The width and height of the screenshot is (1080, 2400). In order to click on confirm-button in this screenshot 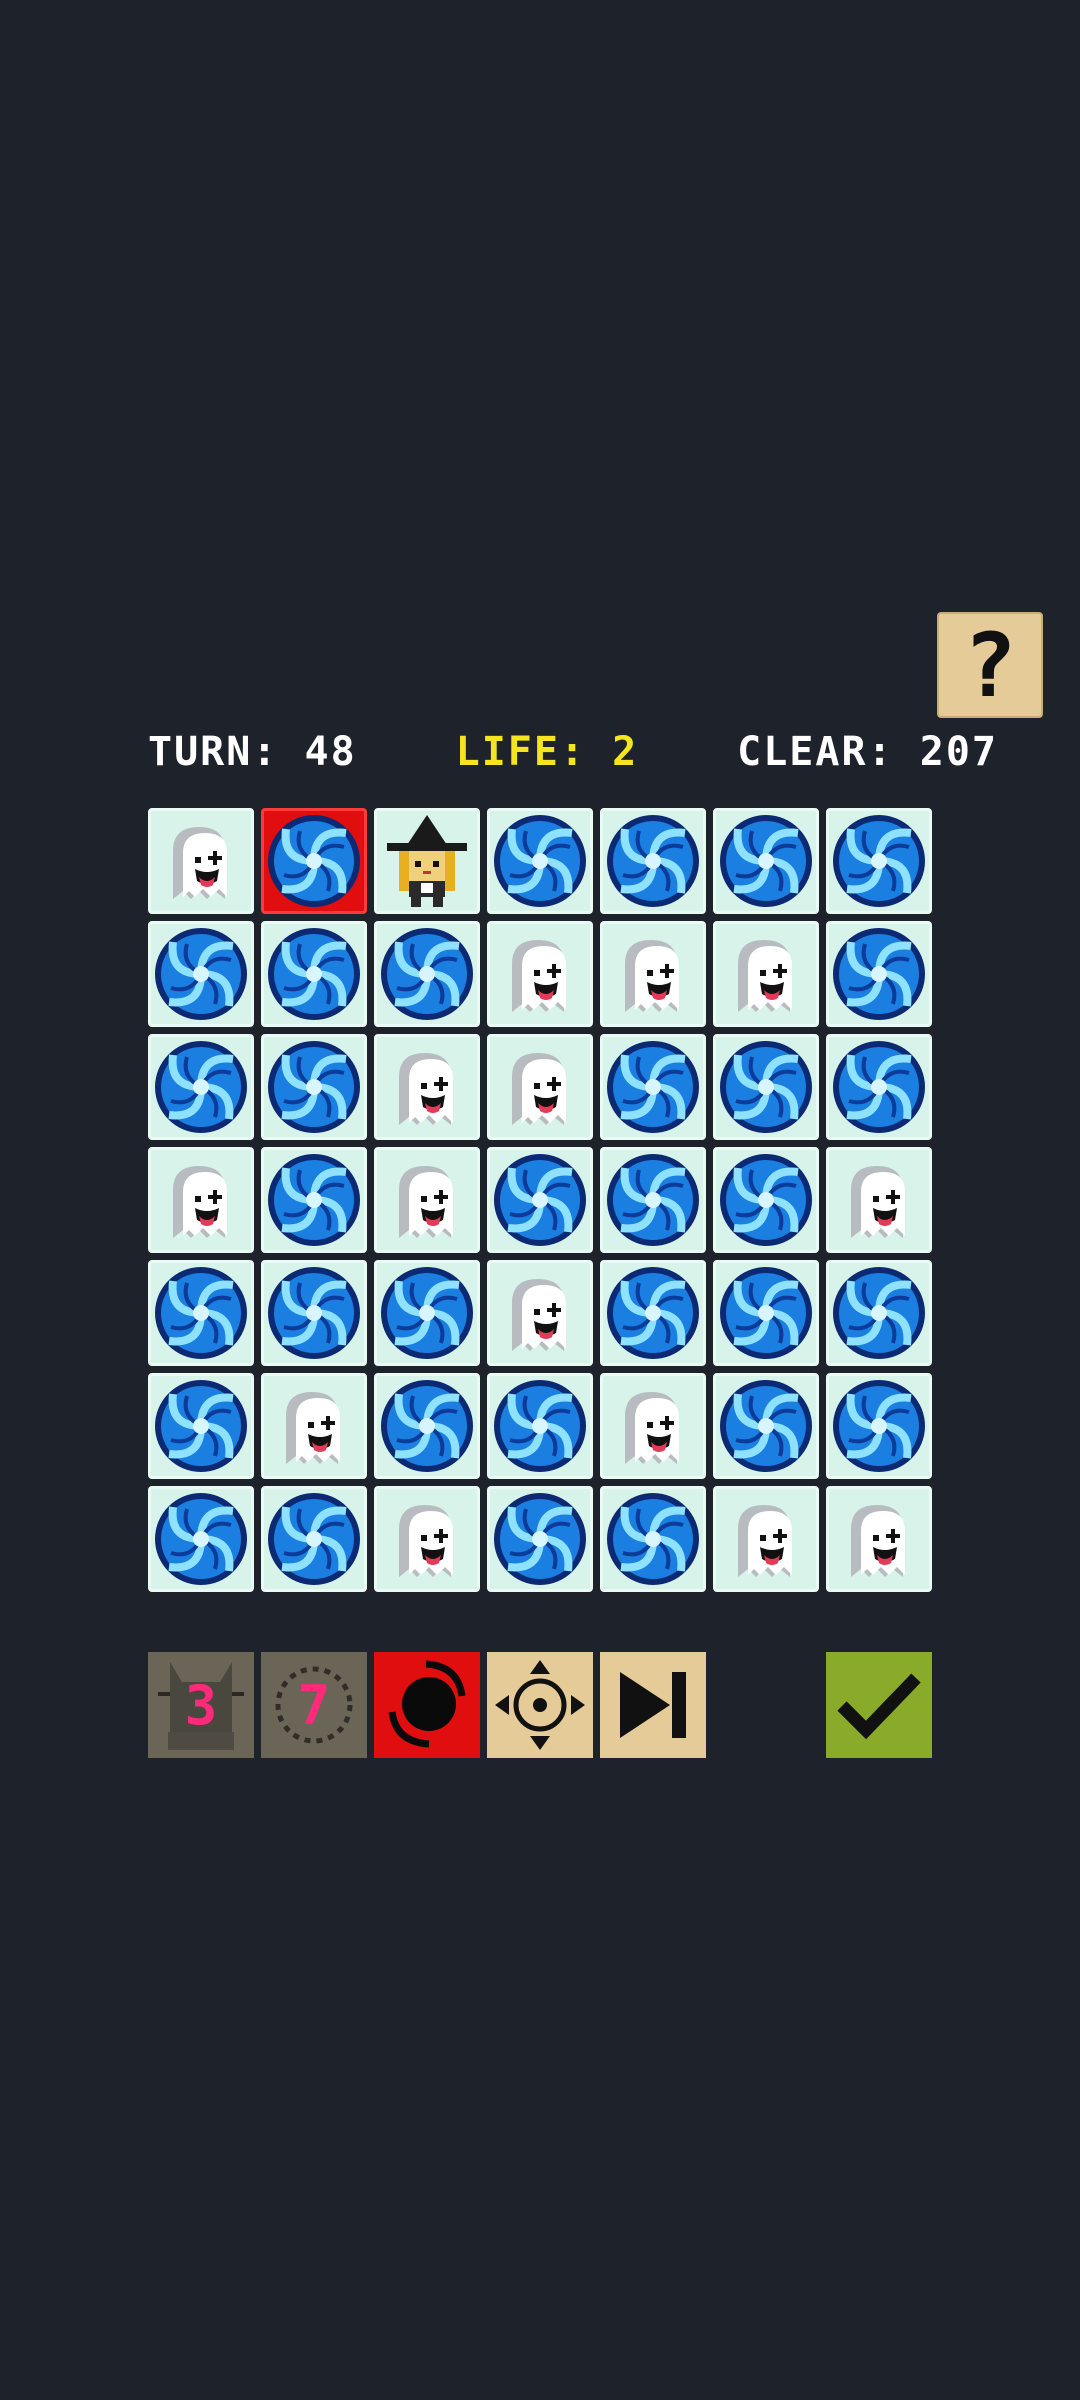, I will do `click(879, 1705)`.